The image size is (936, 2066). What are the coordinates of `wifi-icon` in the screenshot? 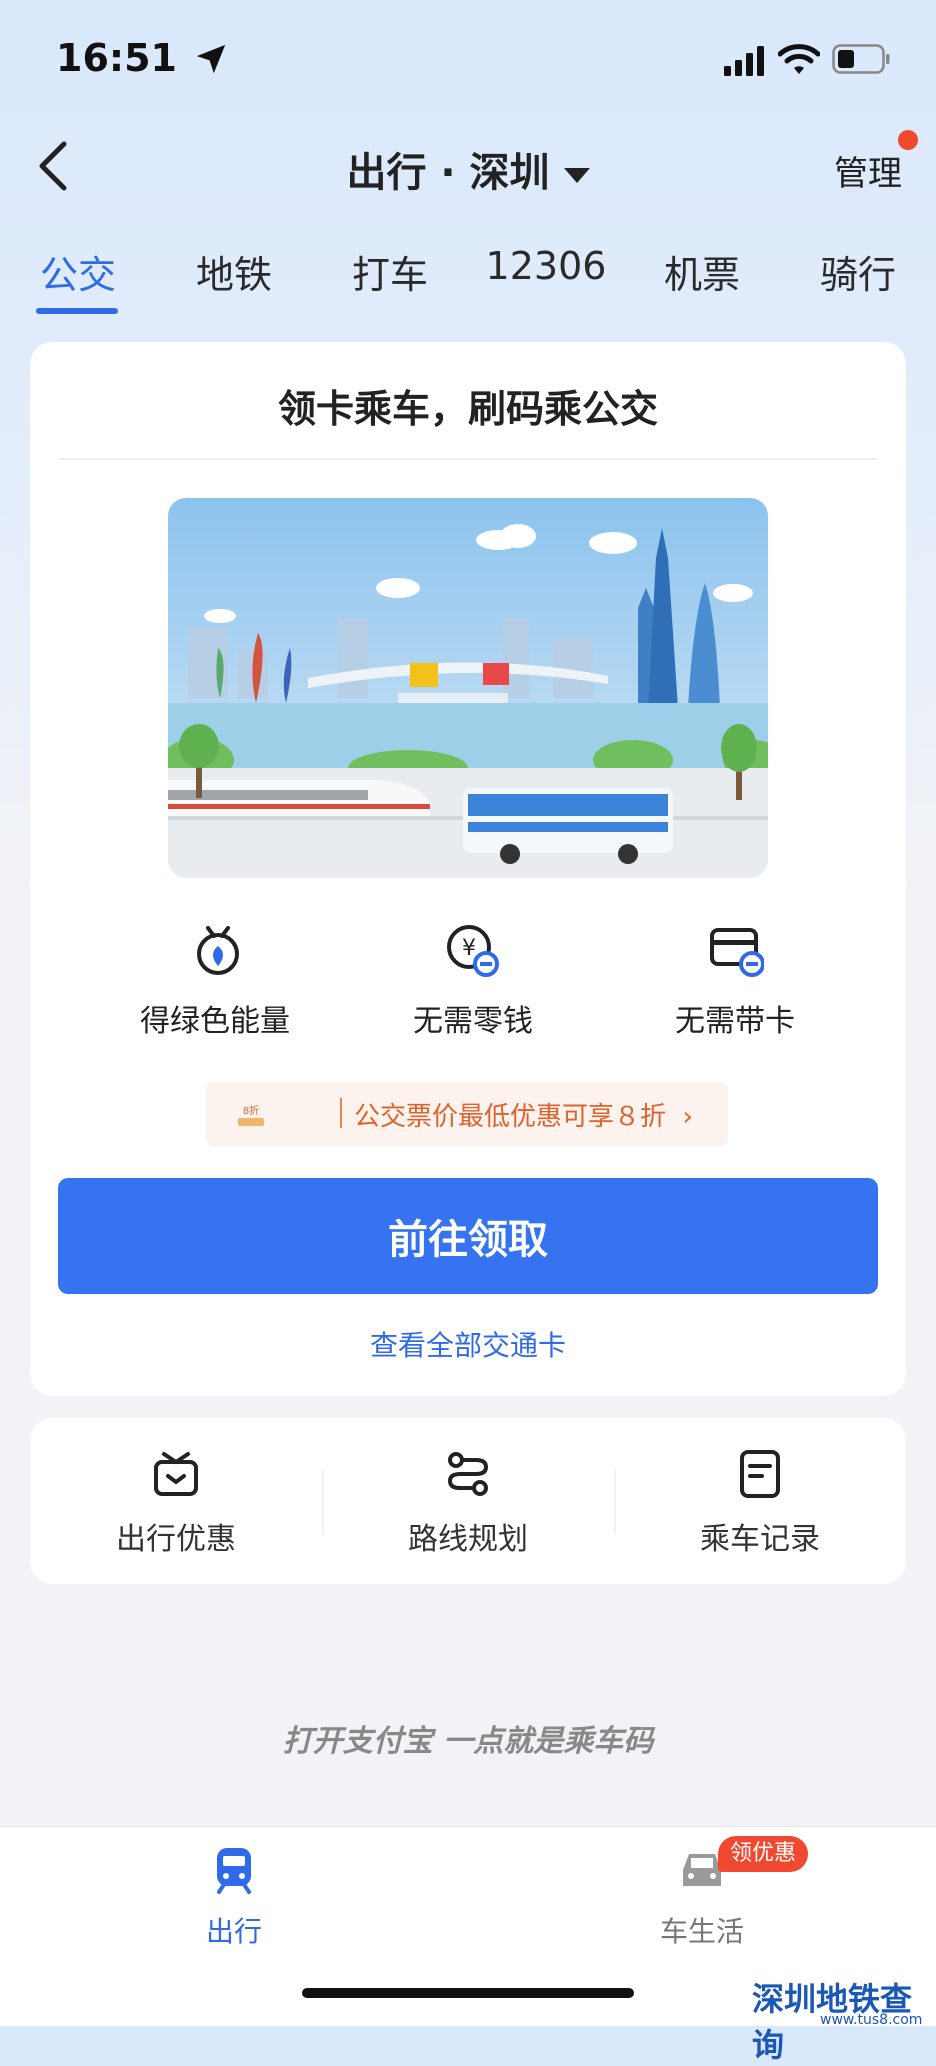 It's located at (799, 59).